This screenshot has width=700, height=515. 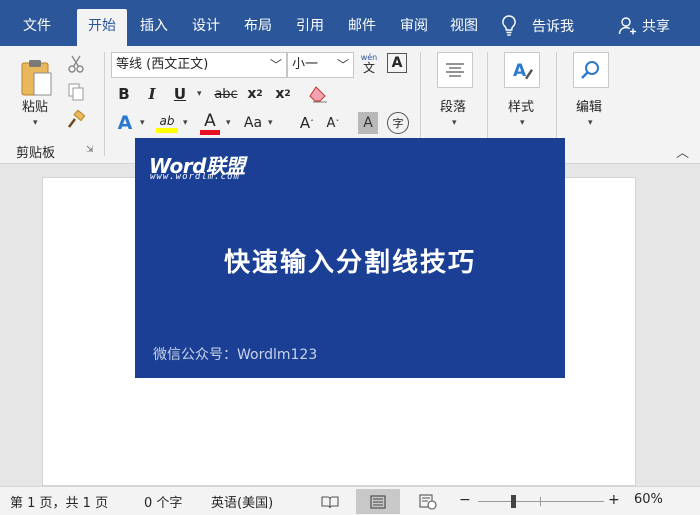 What do you see at coordinates (180, 94) in the screenshot?
I see `underline-button: U` at bounding box center [180, 94].